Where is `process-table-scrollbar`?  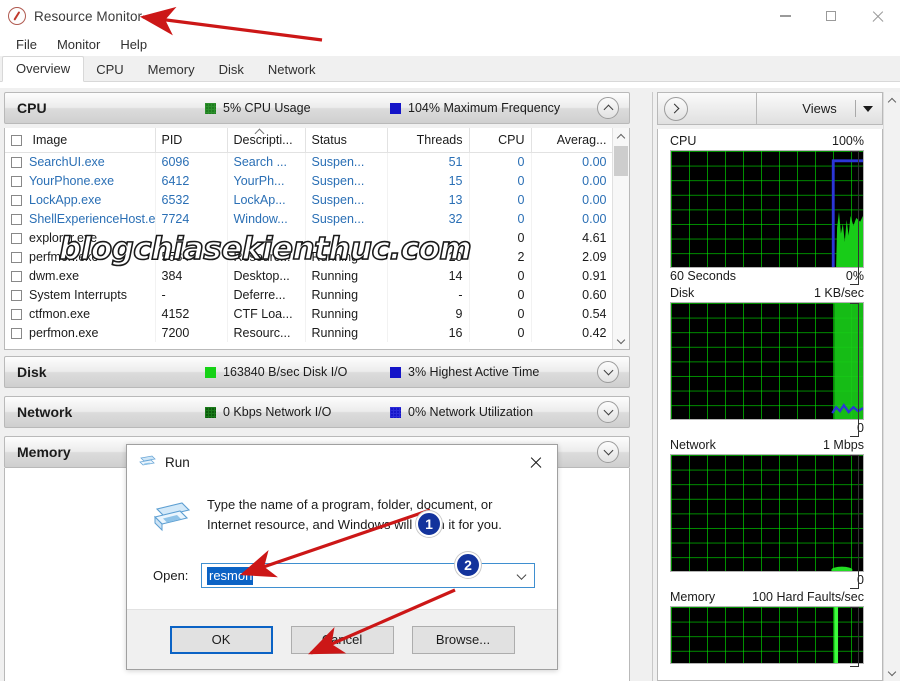
process-table-scrollbar is located at coordinates (620, 238).